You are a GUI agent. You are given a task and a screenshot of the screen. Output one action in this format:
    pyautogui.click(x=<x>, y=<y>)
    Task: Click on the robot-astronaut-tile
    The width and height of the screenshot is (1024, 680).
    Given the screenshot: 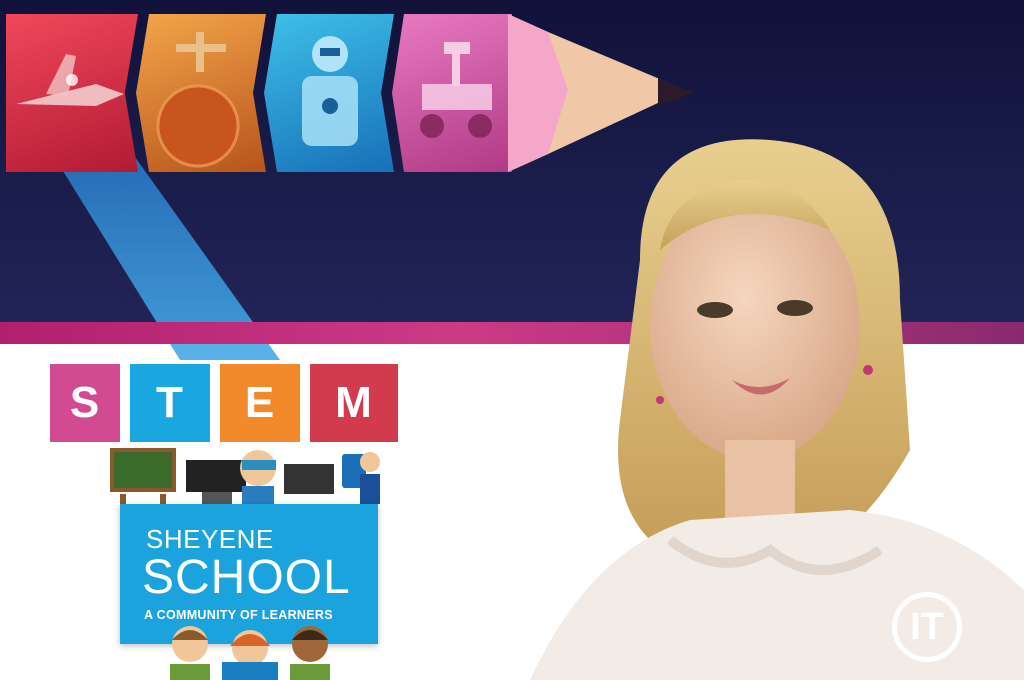 What is the action you would take?
    pyautogui.click(x=329, y=93)
    